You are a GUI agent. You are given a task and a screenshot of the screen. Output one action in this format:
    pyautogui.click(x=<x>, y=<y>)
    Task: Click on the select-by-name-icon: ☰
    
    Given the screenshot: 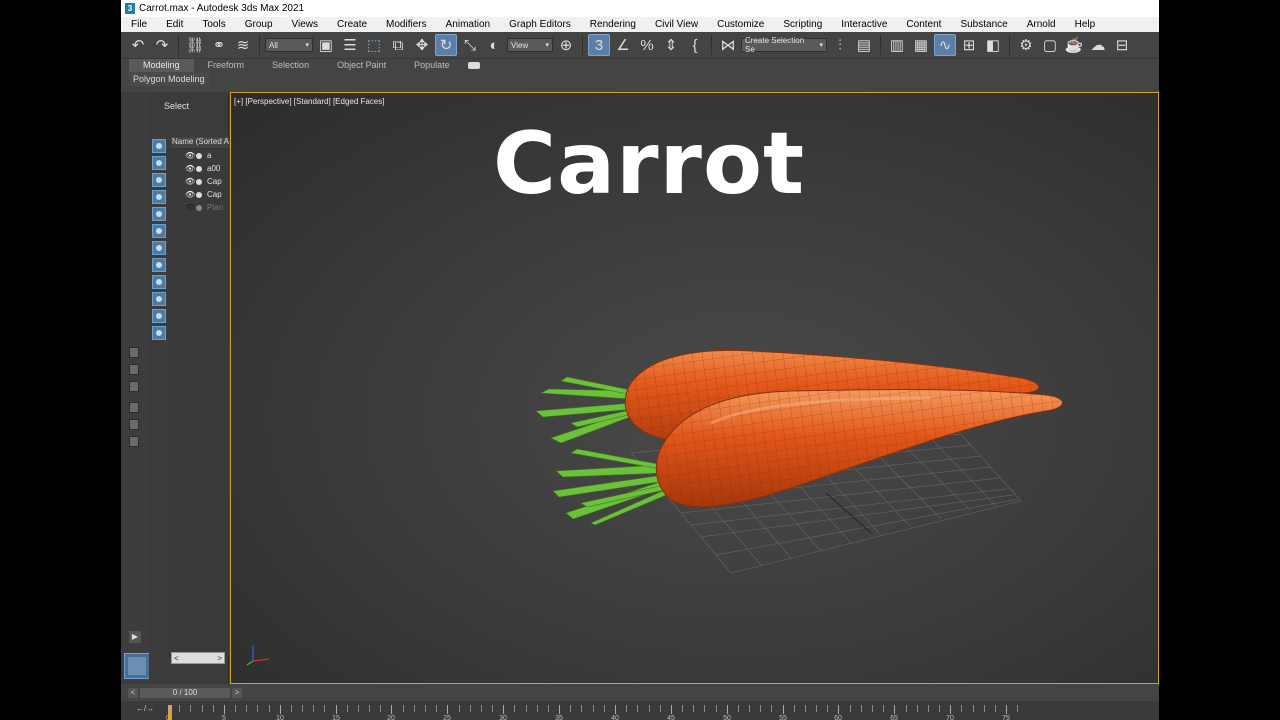 What is the action you would take?
    pyautogui.click(x=350, y=45)
    